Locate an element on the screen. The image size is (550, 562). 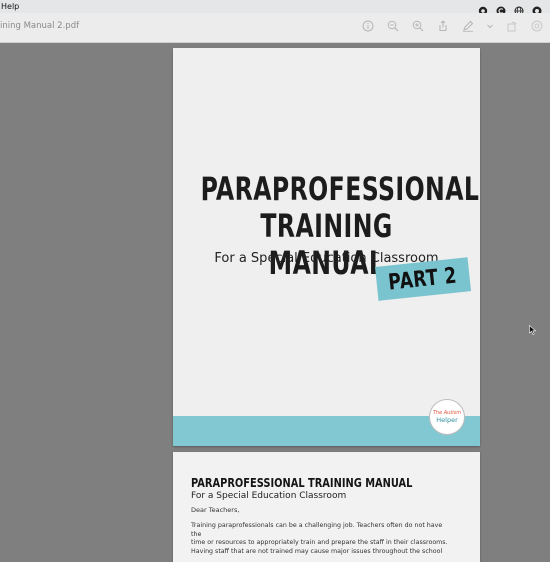
logo-text-line-2: Helper is located at coordinates (447, 420).